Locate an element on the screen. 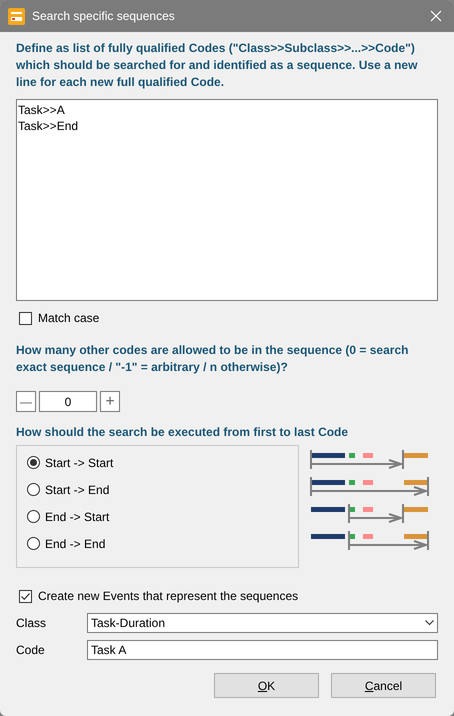 The height and width of the screenshot is (716, 454). class-label: Class is located at coordinates (32, 623).